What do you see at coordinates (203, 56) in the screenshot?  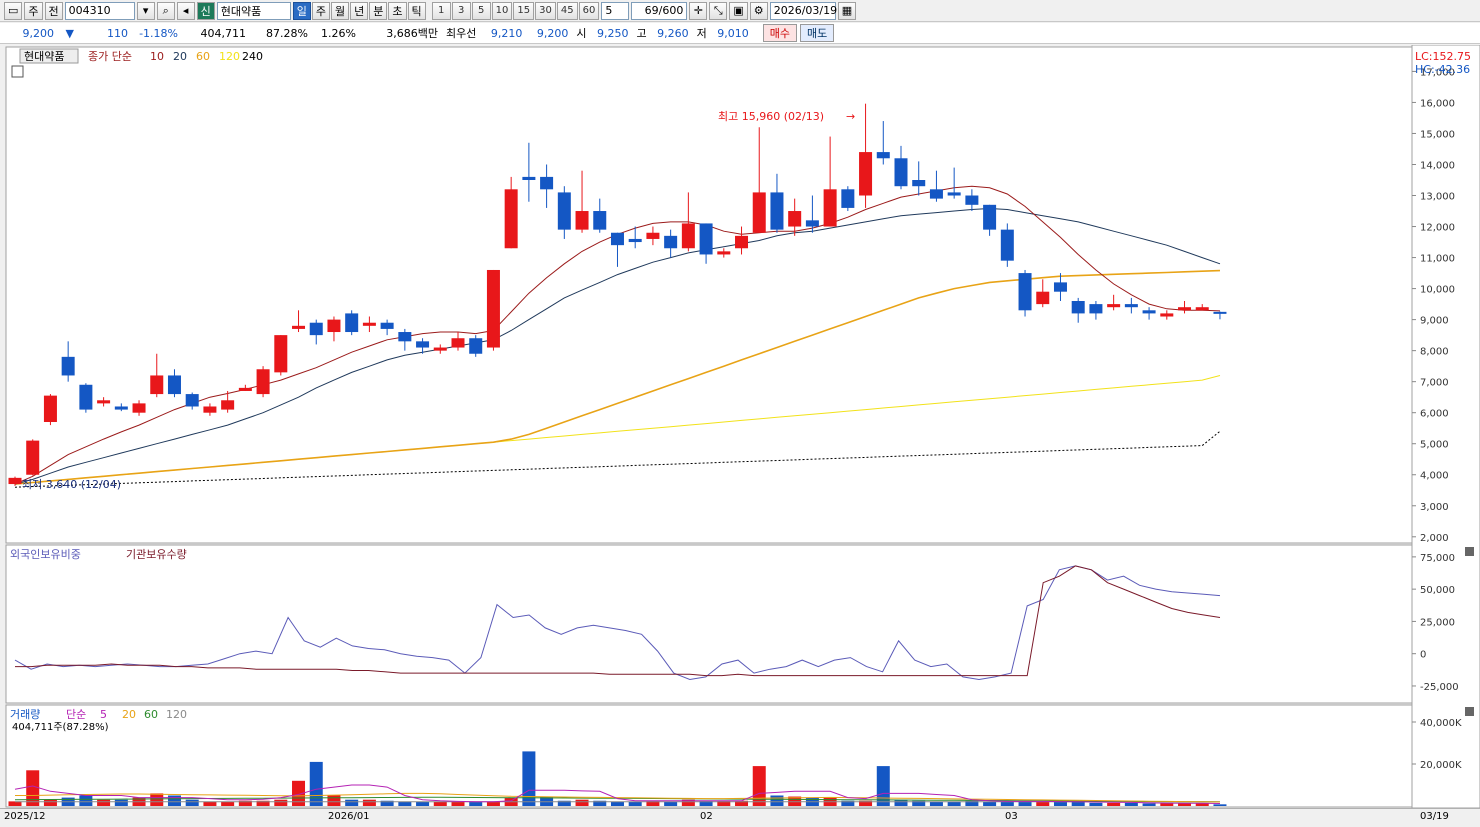 I see `ma-legend-60: 60` at bounding box center [203, 56].